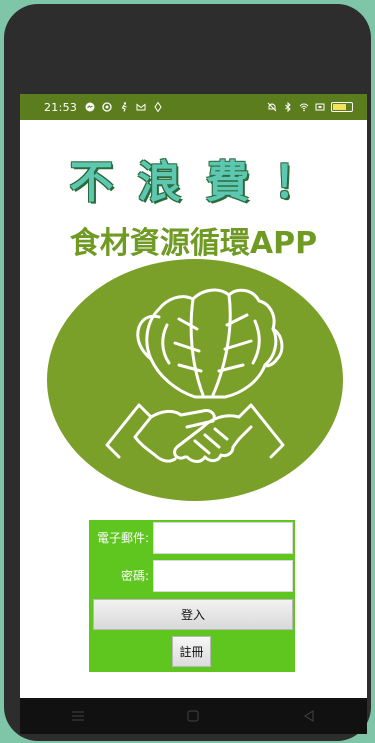 The image size is (375, 743). What do you see at coordinates (90, 107) in the screenshot?
I see `messenger-icon` at bounding box center [90, 107].